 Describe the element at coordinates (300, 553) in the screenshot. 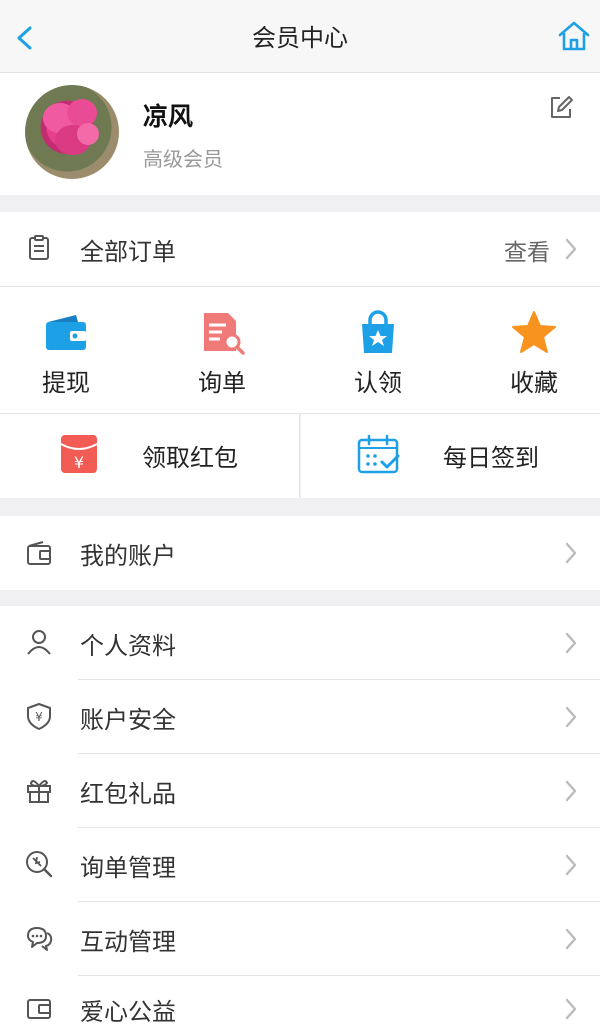

I see `my-account-row: 我的账户` at that location.